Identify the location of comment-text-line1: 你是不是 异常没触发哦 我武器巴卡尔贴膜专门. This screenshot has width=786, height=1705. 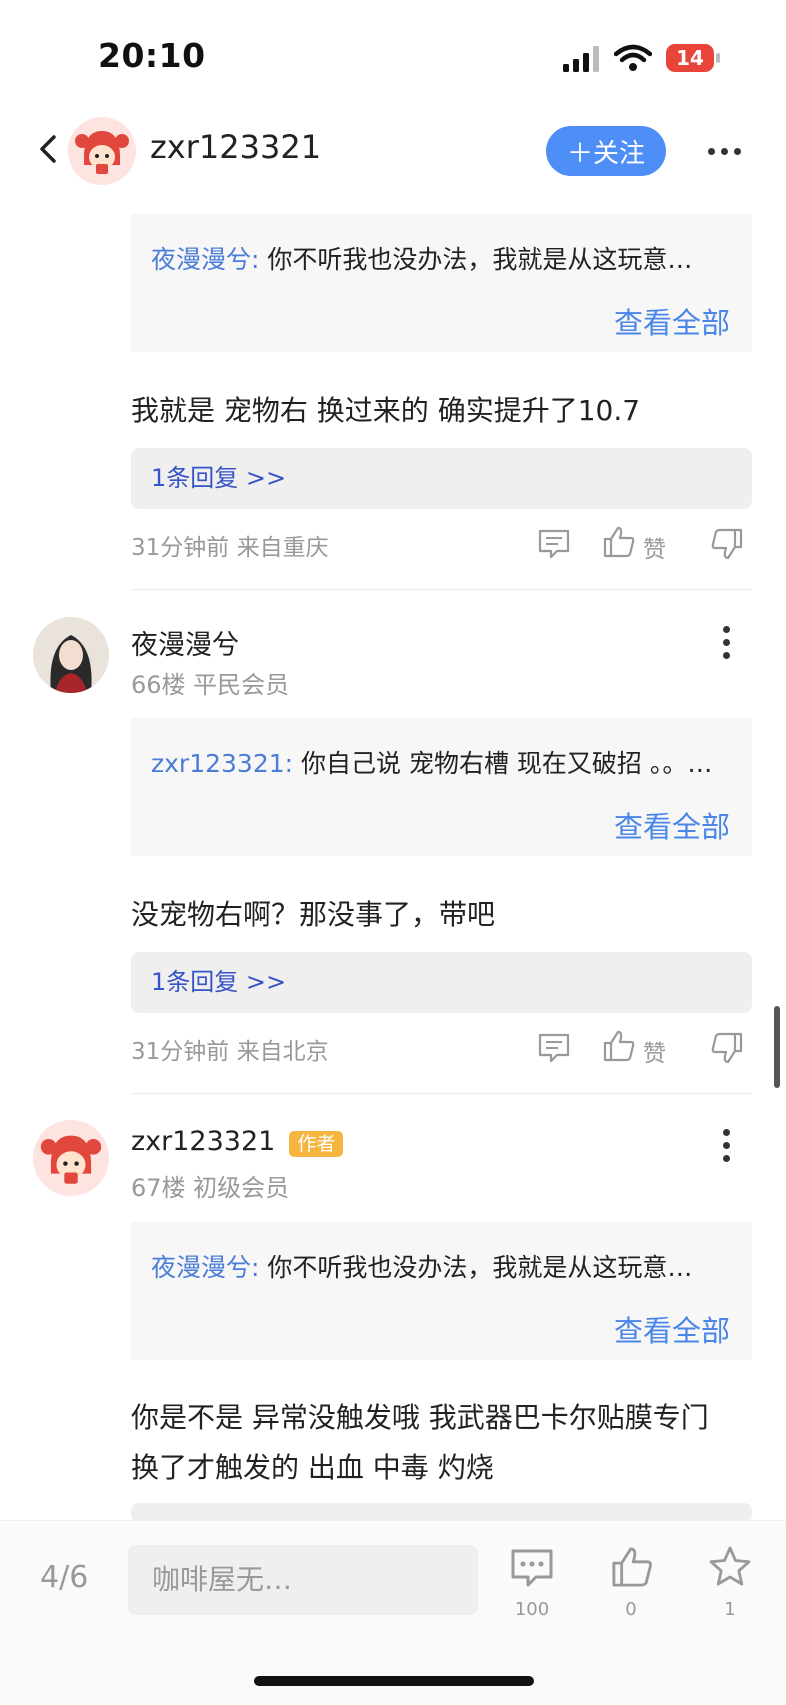
(420, 1417).